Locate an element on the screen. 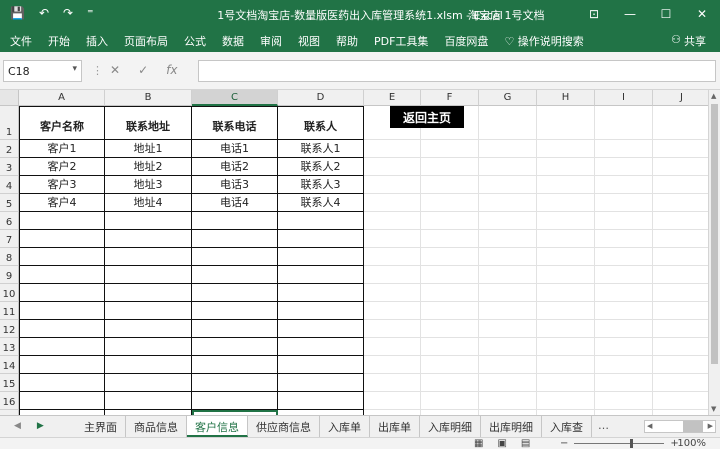 The width and height of the screenshot is (720, 449). cell-j14 is located at coordinates (680, 365).